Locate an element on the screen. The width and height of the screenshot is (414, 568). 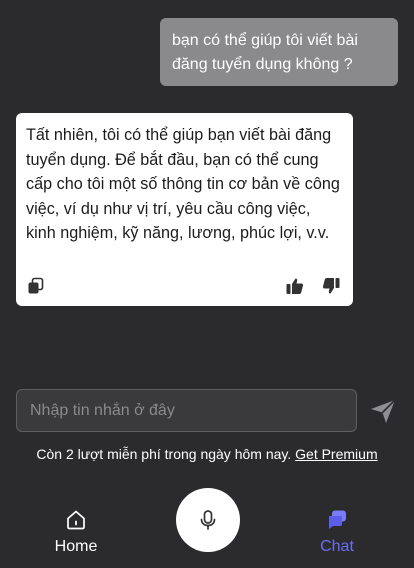
get-premium-link: Get Premium is located at coordinates (336, 454).